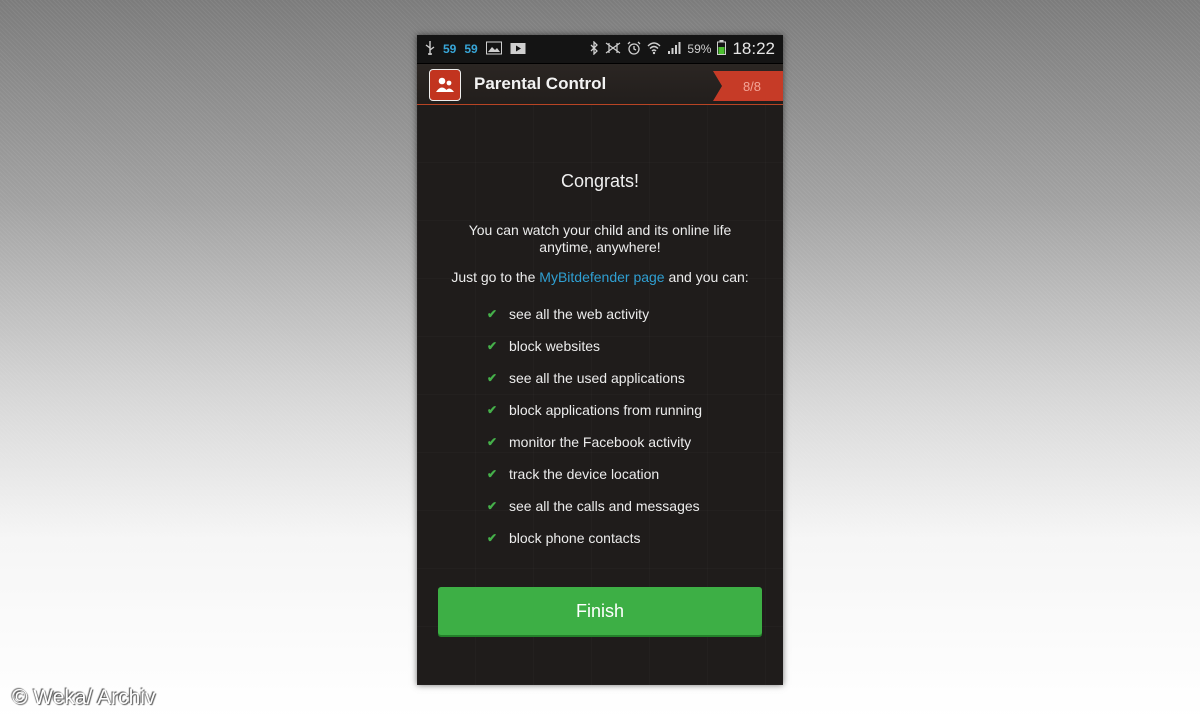 The height and width of the screenshot is (720, 1200). What do you see at coordinates (674, 49) in the screenshot?
I see `signal-icon` at bounding box center [674, 49].